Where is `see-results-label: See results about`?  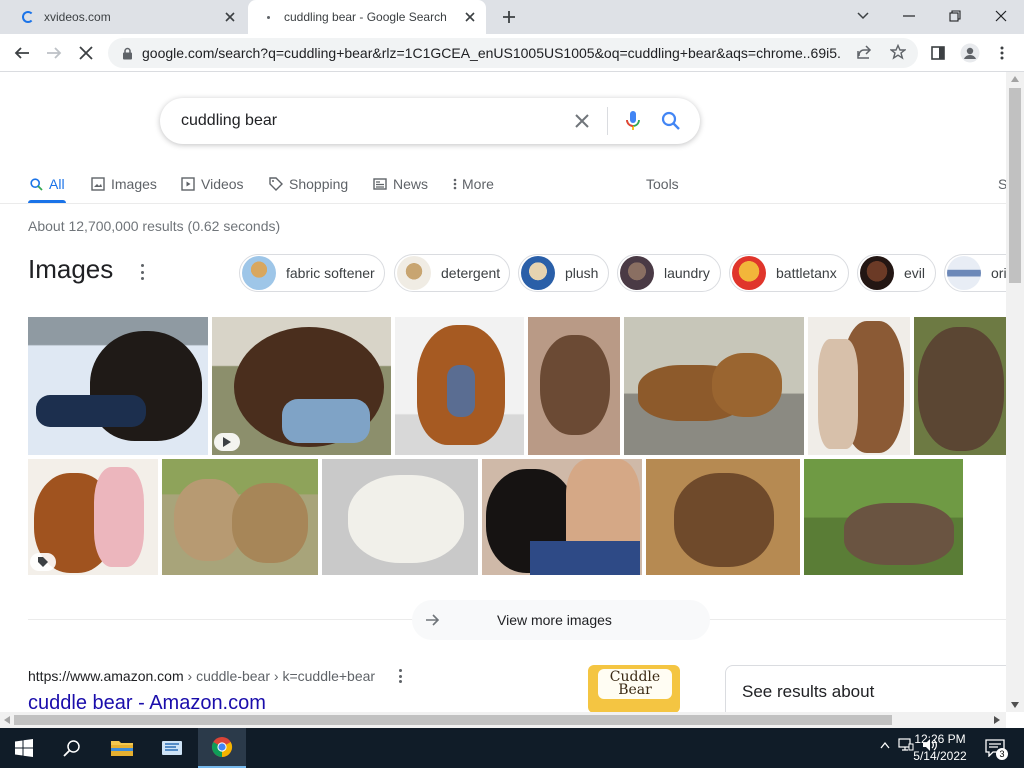 see-results-label: See results about is located at coordinates (808, 691).